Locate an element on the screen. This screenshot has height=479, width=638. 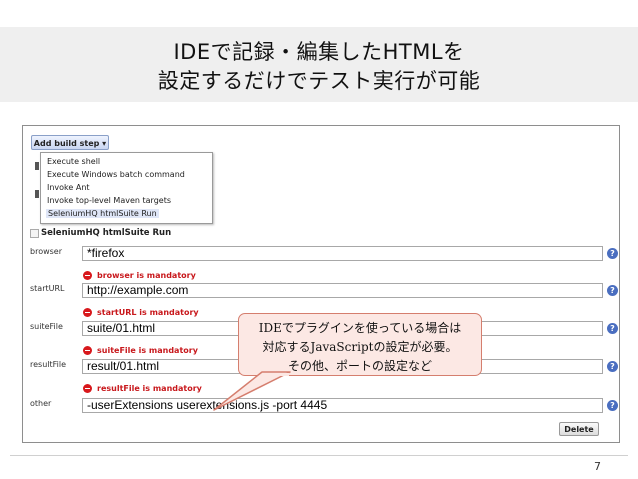
field-label-other: other is located at coordinates (41, 403).